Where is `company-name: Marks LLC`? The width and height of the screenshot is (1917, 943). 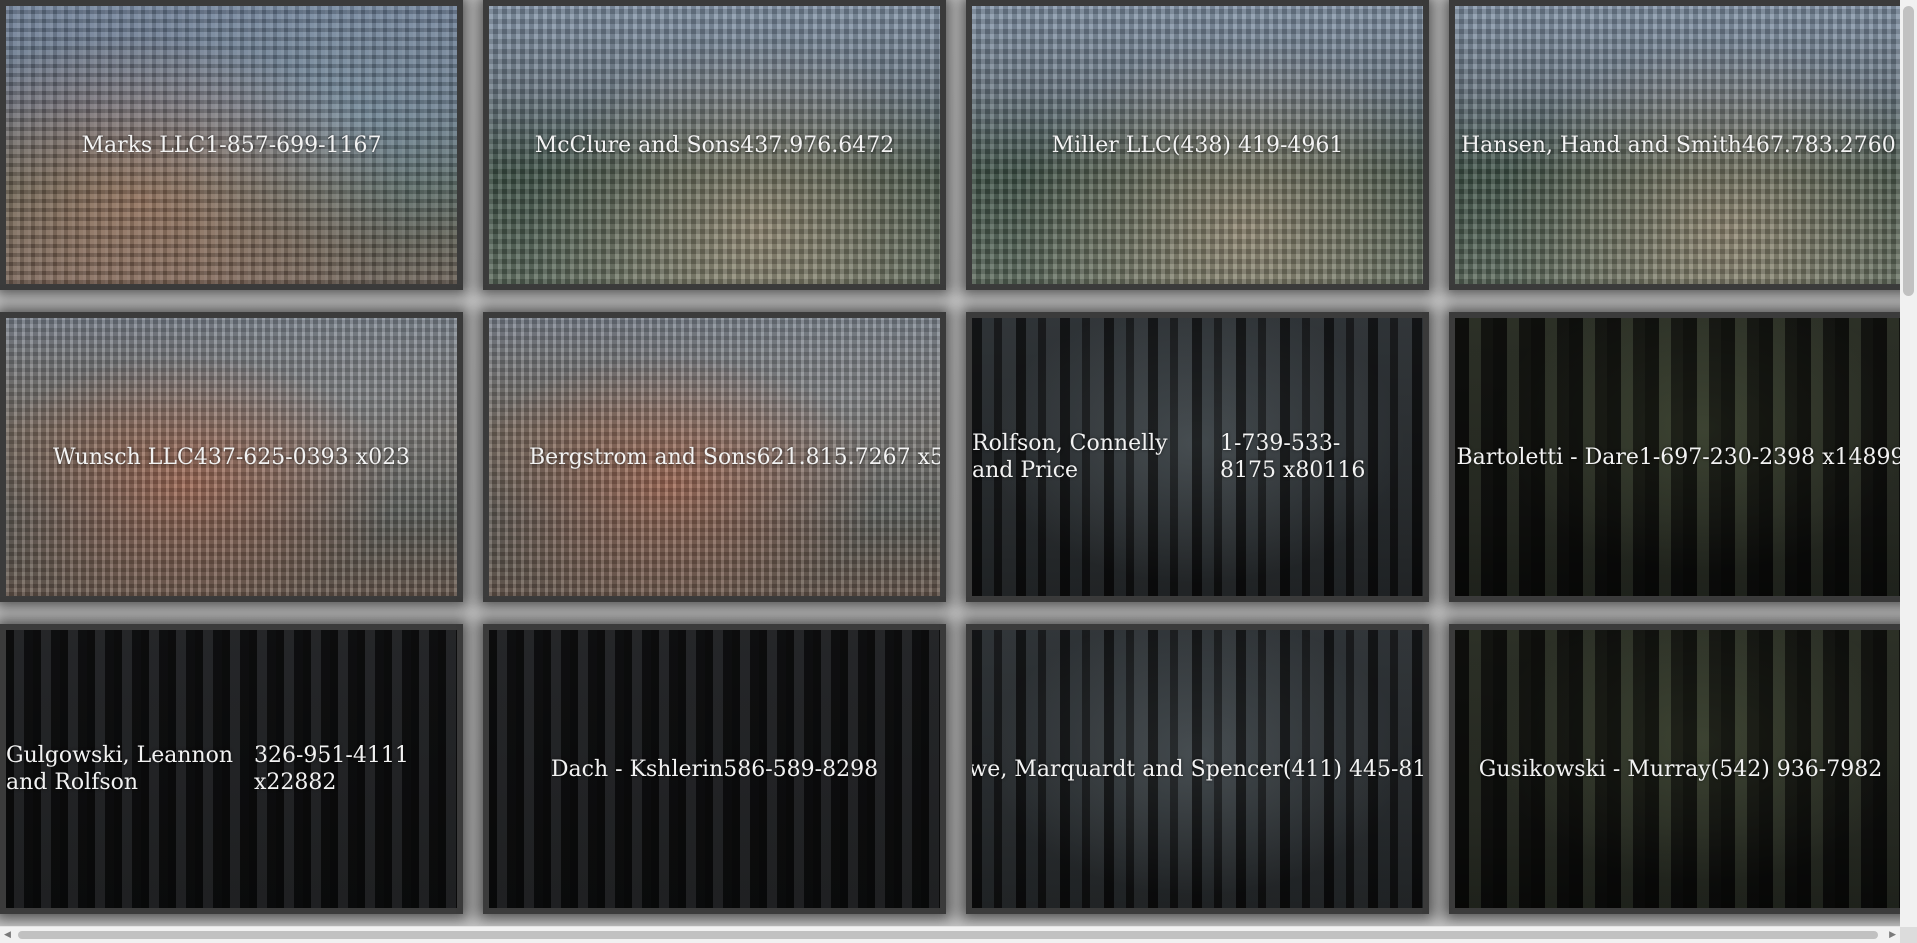
company-name: Marks LLC is located at coordinates (143, 145).